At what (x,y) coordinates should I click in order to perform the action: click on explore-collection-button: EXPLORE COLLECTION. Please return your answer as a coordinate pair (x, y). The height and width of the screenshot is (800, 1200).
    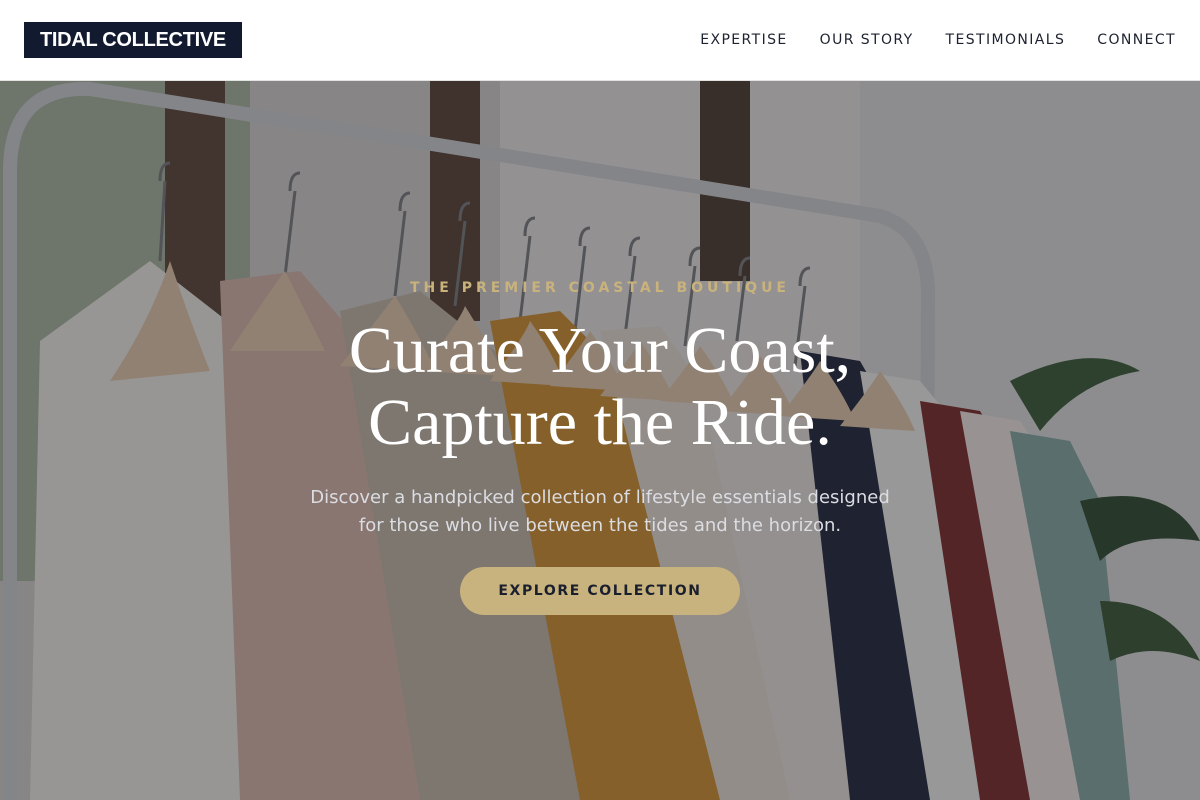
    Looking at the image, I should click on (600, 591).